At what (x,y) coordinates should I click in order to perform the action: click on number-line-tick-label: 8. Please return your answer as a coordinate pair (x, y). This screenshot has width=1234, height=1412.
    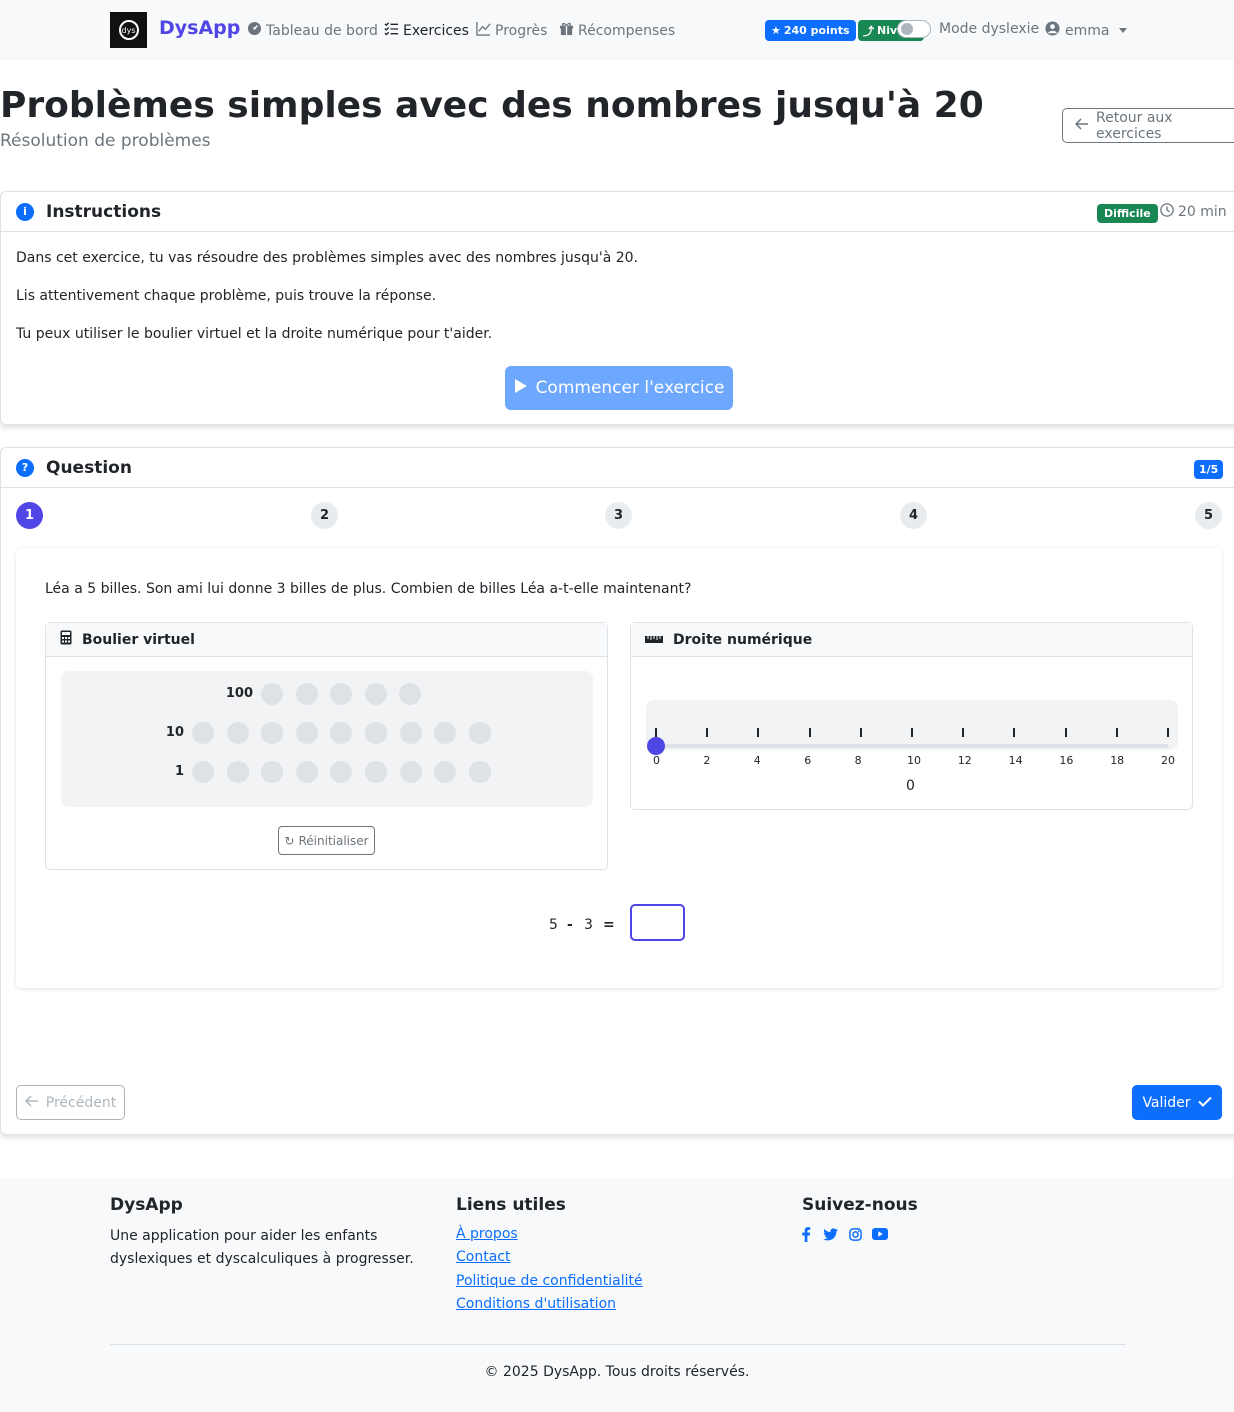
    Looking at the image, I should click on (858, 760).